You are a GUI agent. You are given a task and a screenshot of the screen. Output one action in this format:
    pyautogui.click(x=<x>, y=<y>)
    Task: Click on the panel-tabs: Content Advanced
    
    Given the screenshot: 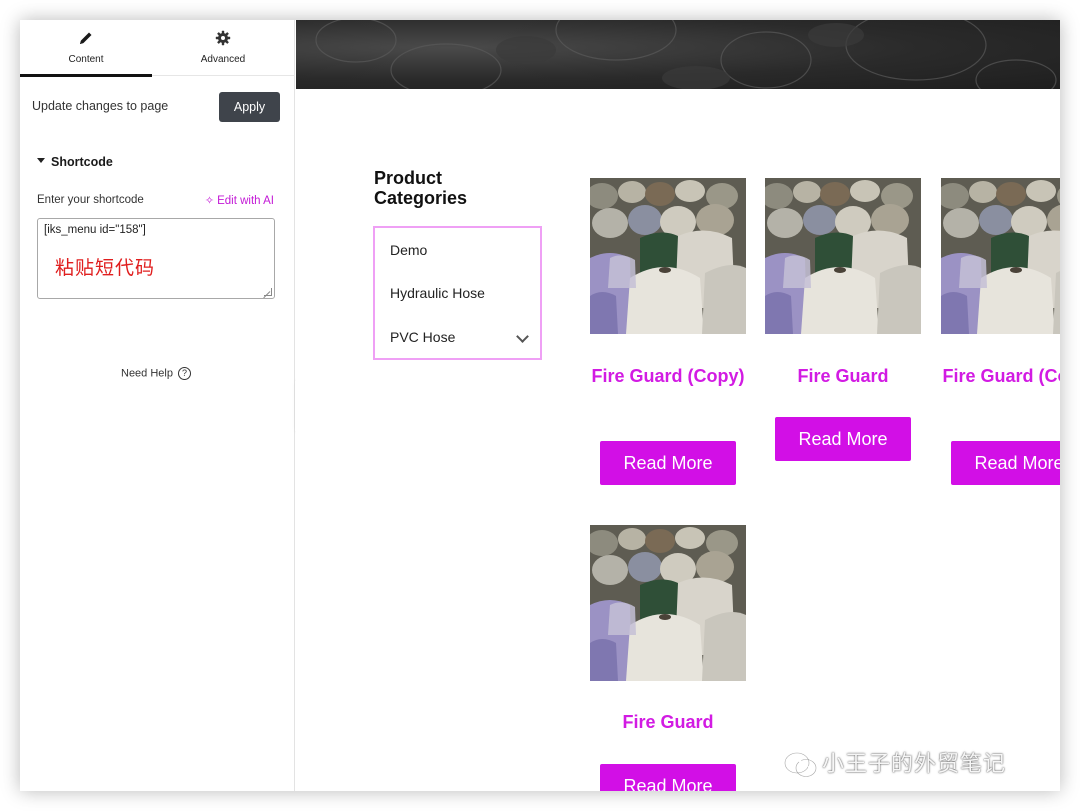 What is the action you would take?
    pyautogui.click(x=157, y=48)
    